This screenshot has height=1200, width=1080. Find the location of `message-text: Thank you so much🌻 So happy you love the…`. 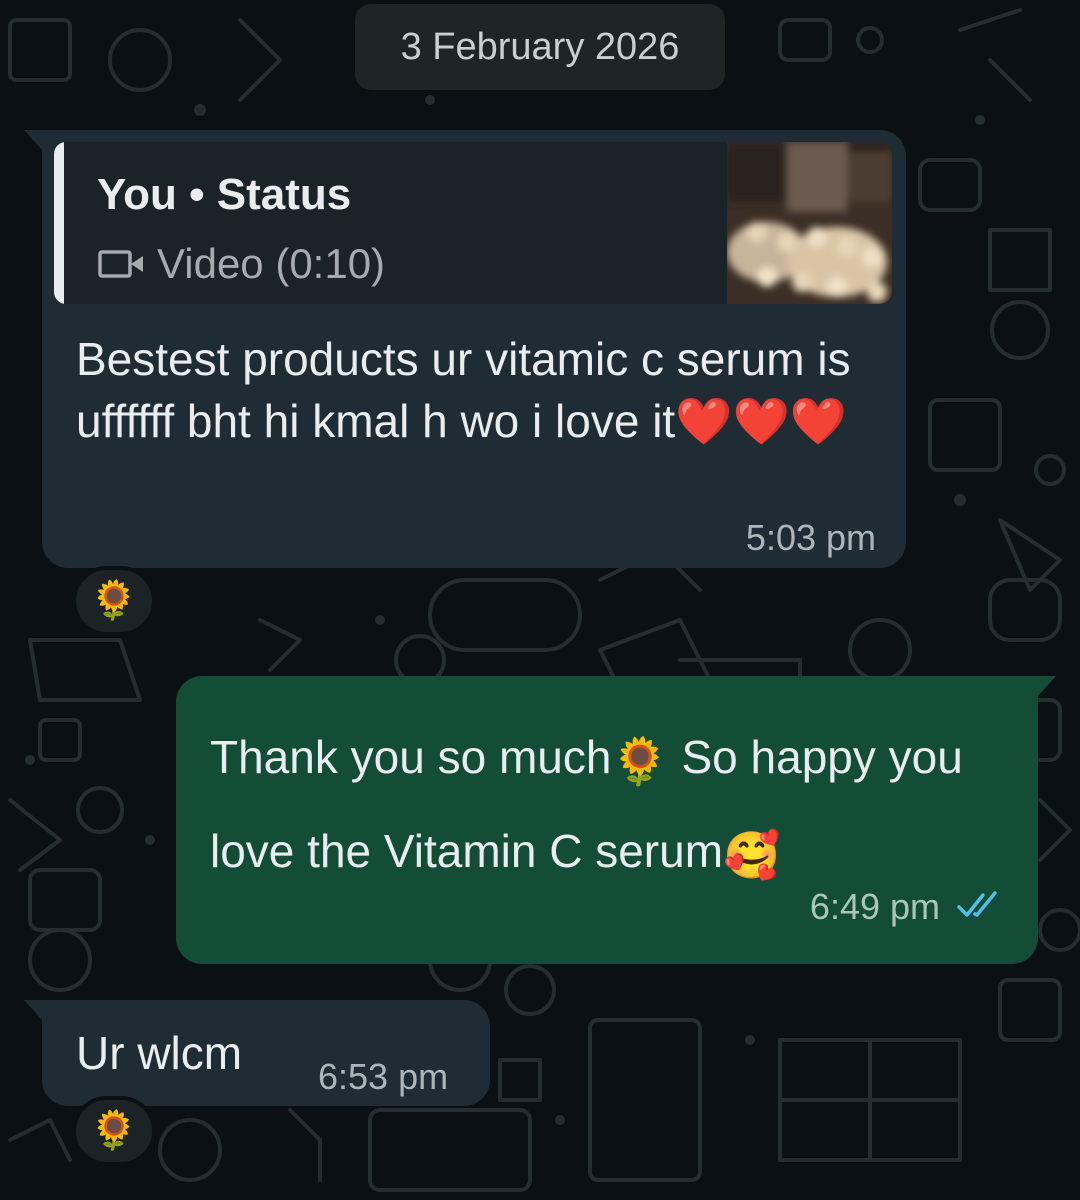

message-text: Thank you so much🌻 So happy you love the… is located at coordinates (610, 806).